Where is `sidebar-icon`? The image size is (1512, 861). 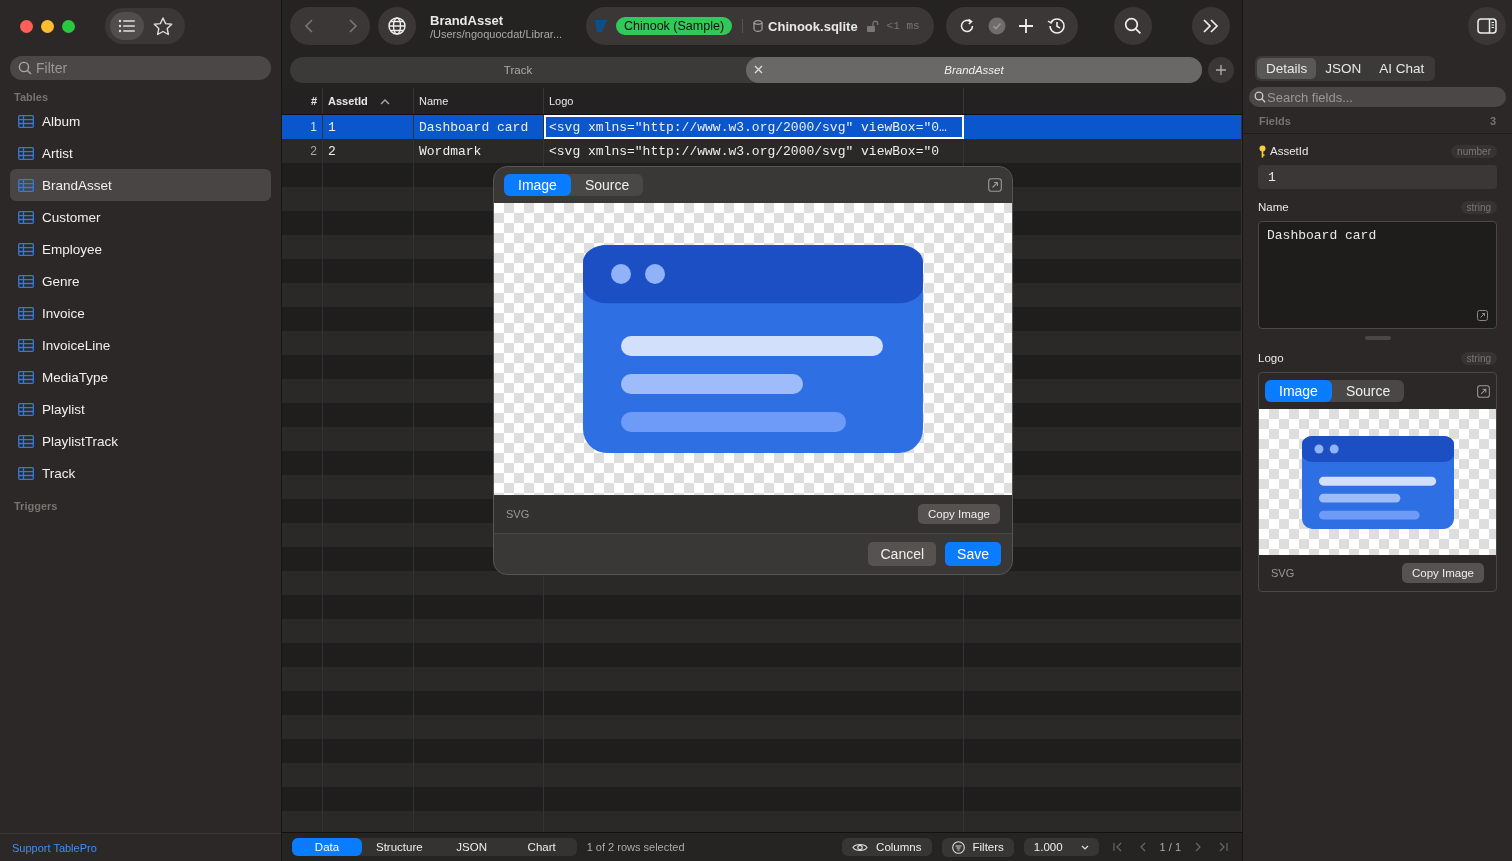 sidebar-icon is located at coordinates (1487, 26).